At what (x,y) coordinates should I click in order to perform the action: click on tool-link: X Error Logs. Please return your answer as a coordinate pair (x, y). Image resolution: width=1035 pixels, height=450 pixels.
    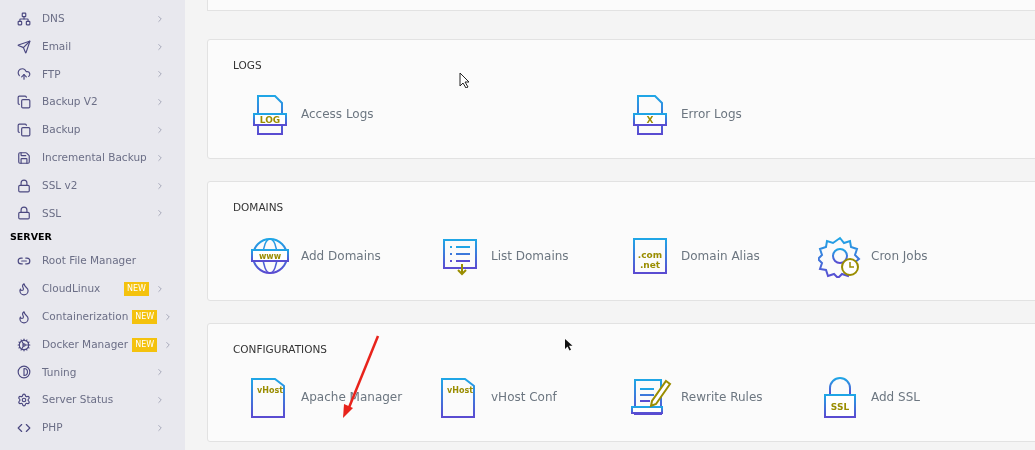
    Looking at the image, I should click on (803, 113).